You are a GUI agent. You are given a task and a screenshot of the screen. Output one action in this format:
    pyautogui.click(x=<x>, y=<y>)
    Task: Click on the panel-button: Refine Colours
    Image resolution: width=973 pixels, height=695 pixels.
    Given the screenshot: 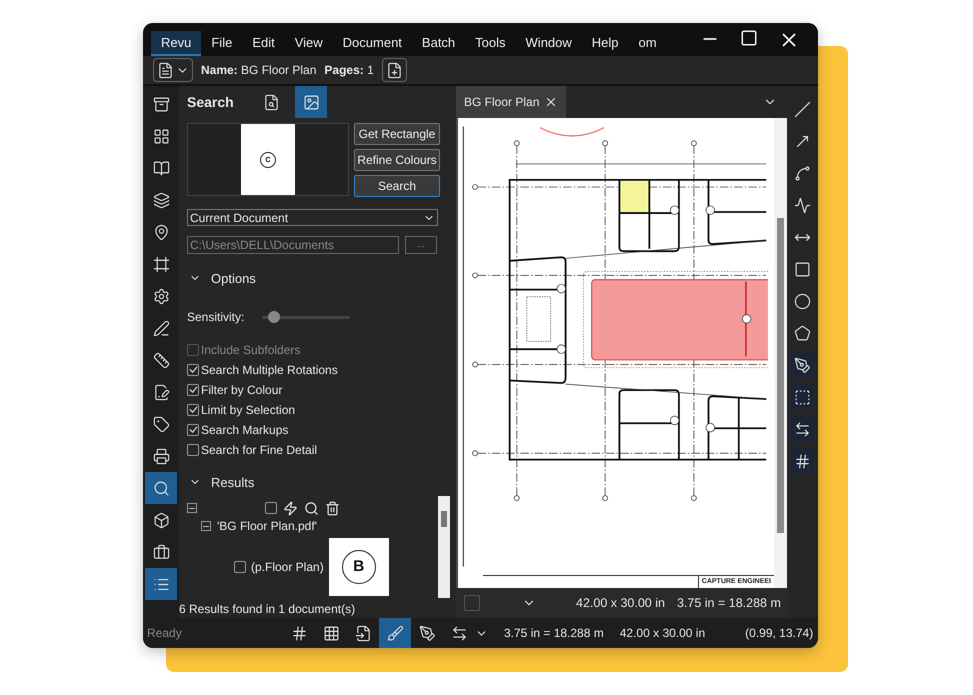 What is the action you would take?
    pyautogui.click(x=397, y=160)
    